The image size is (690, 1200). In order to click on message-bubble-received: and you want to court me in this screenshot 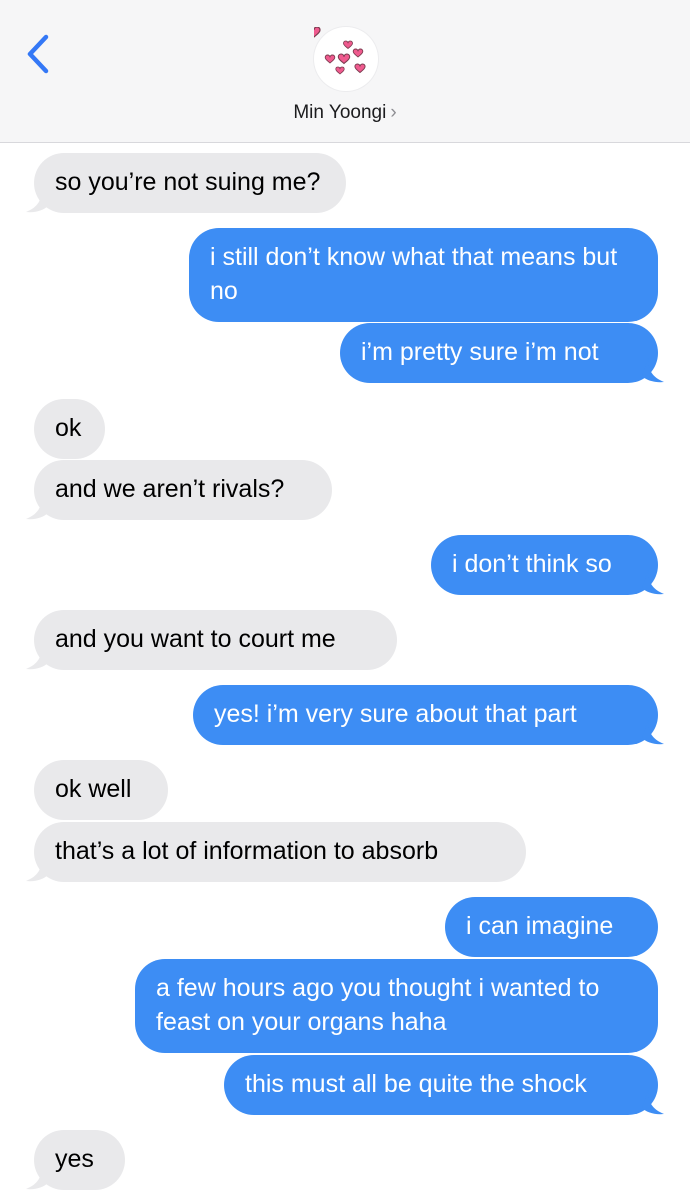, I will do `click(215, 640)`.